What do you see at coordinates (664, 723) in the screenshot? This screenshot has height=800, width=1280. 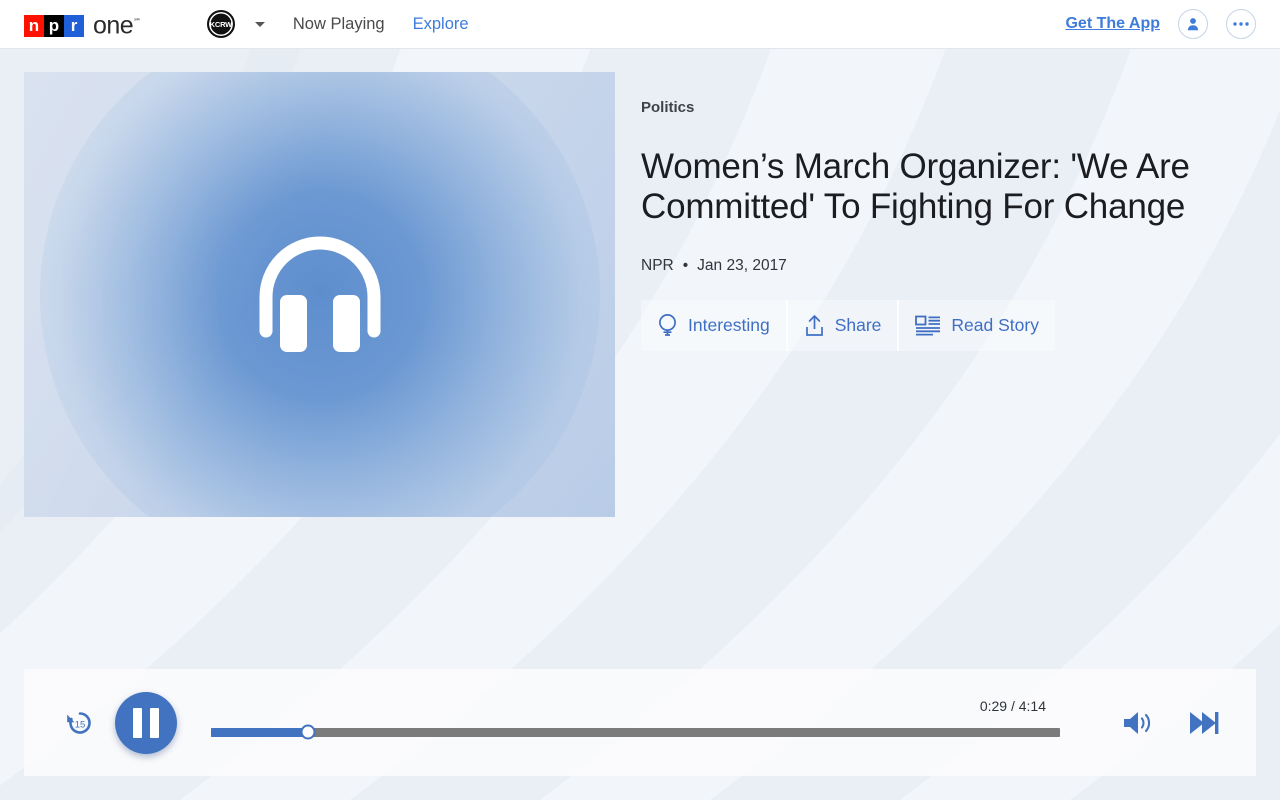 I see `progress-area: 0:29 / 4:14` at bounding box center [664, 723].